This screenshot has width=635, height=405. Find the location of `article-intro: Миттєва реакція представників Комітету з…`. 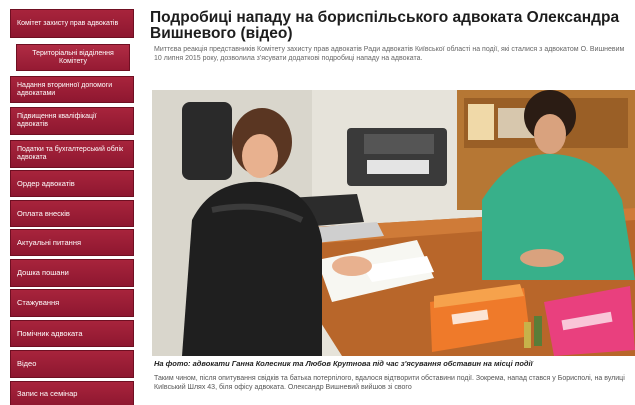

article-intro: Миттєва реакція представників Комітету з… is located at coordinates (389, 54).